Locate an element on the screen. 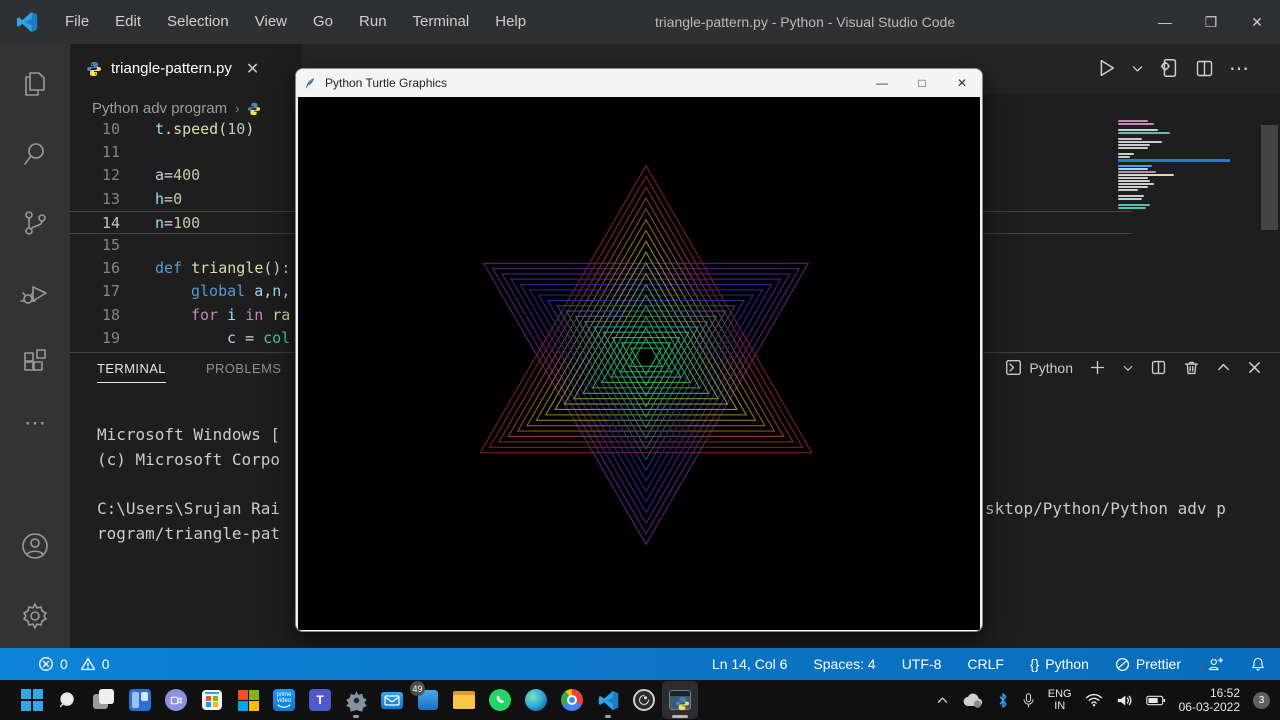  accounts-icon is located at coordinates (35, 546).